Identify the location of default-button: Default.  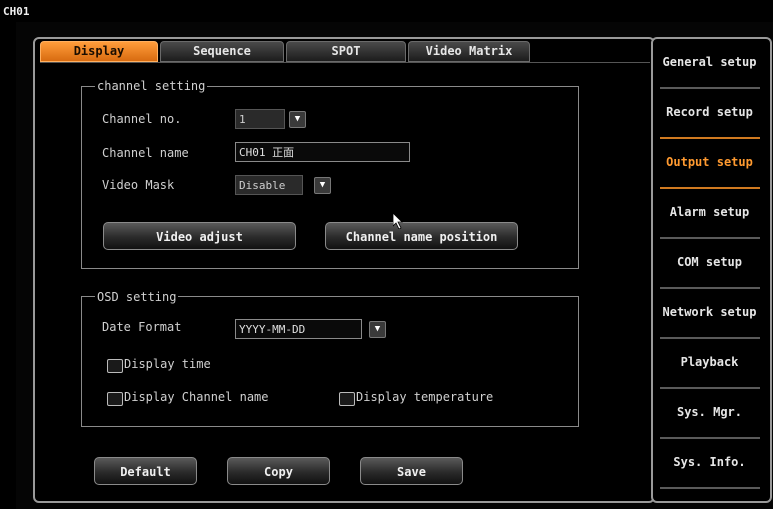
(145, 471).